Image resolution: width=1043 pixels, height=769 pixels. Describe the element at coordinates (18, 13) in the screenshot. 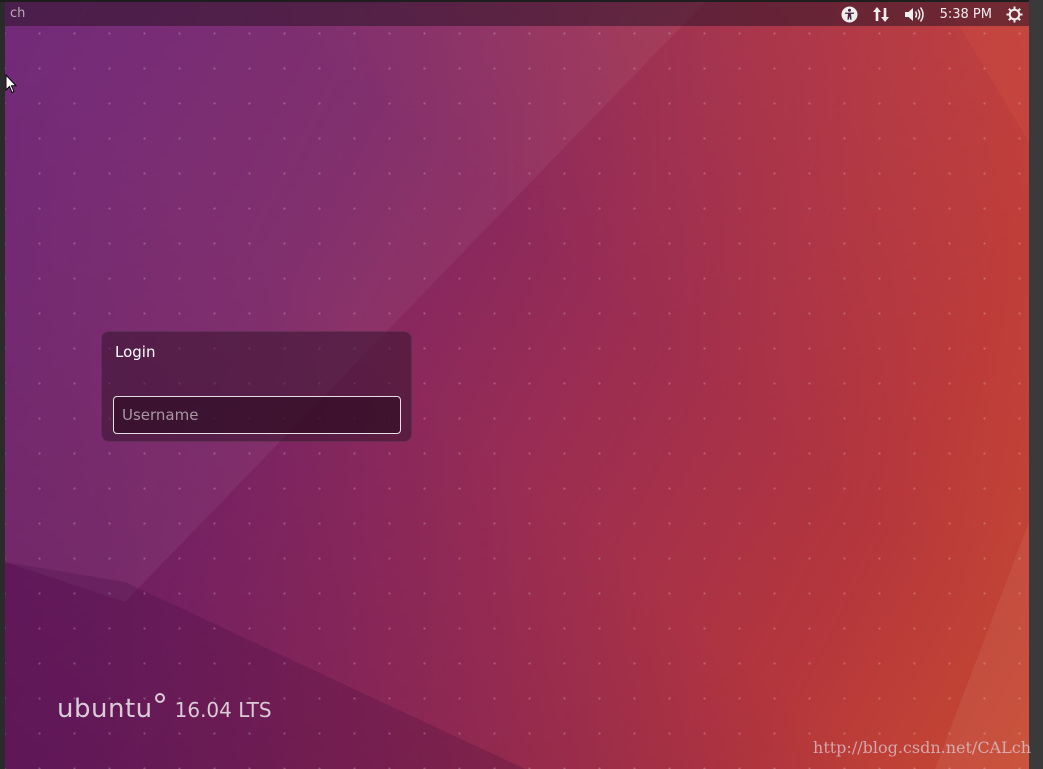

I see `panel-left-label: ch` at that location.